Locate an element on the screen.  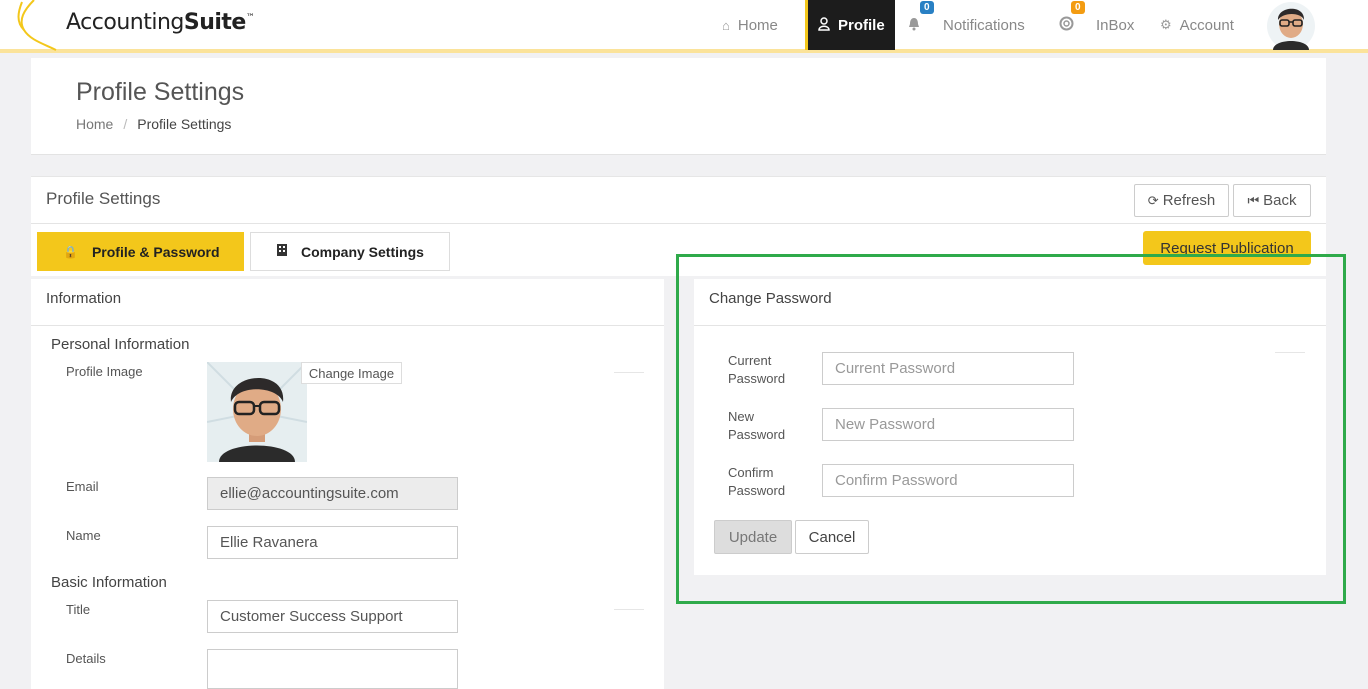
gear-icon: ⚙ is located at coordinates (1166, 24).